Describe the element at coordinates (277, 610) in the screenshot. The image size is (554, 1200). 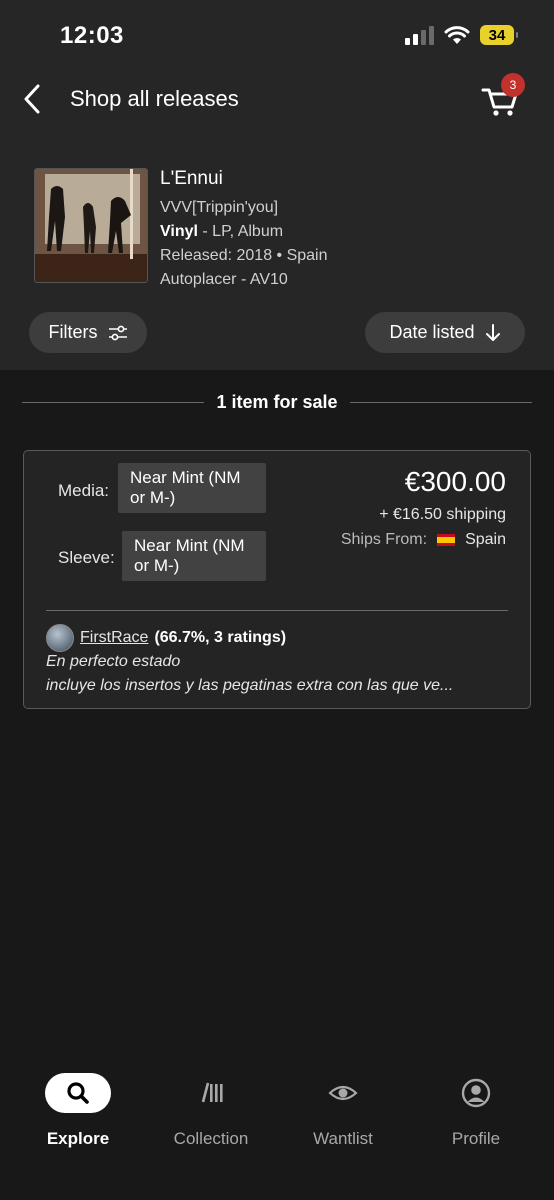
I see `card-divider` at that location.